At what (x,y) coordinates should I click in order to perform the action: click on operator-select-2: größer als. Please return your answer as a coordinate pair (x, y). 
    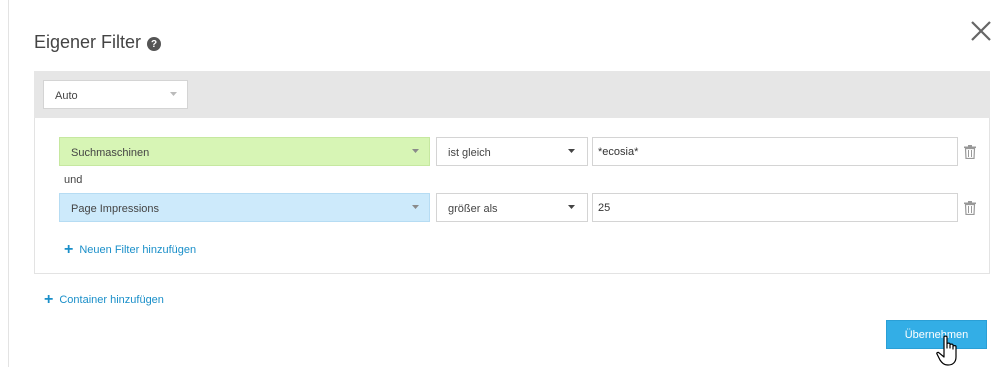
    Looking at the image, I should click on (512, 207).